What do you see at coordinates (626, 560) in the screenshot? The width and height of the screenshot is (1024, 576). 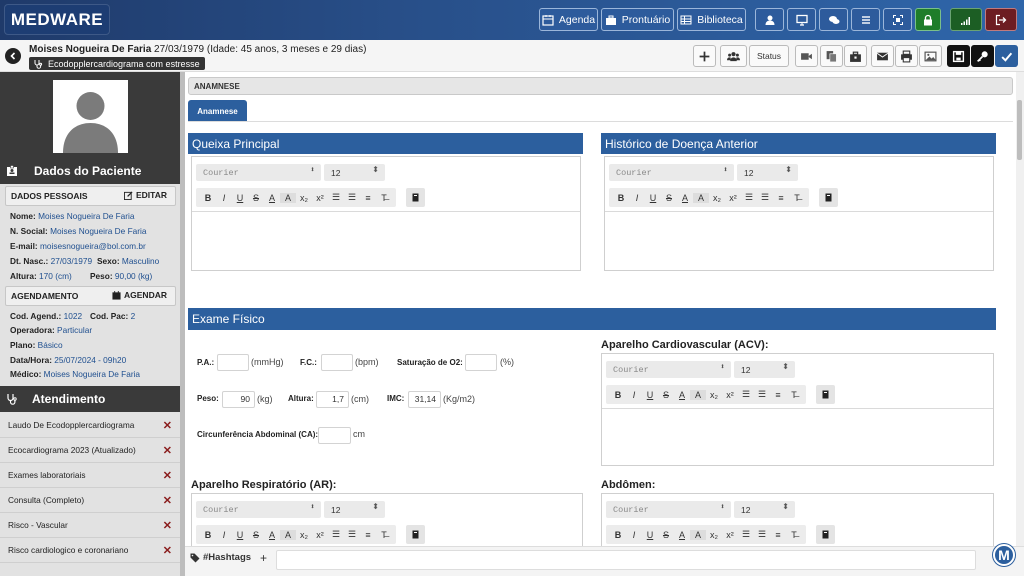 I see `hashtag-input` at bounding box center [626, 560].